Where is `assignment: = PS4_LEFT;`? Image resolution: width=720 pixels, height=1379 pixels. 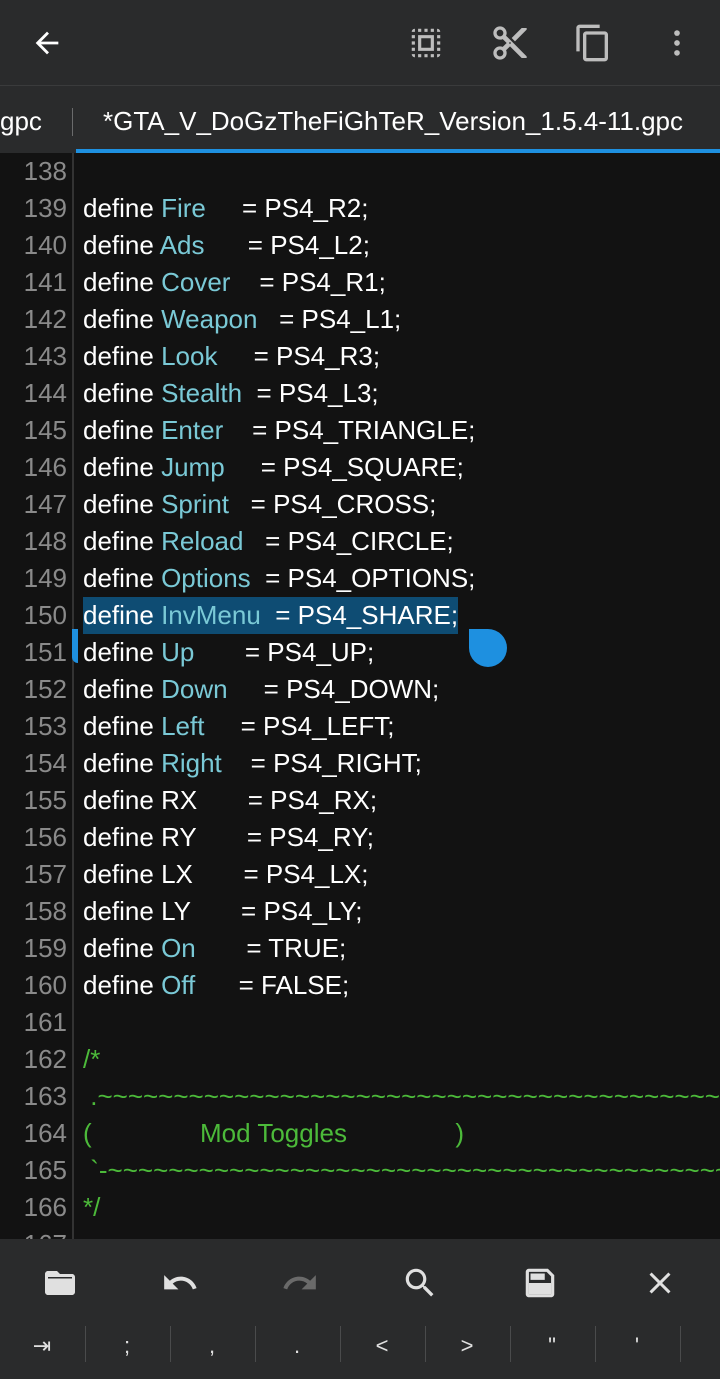 assignment: = PS4_LEFT; is located at coordinates (299, 726).